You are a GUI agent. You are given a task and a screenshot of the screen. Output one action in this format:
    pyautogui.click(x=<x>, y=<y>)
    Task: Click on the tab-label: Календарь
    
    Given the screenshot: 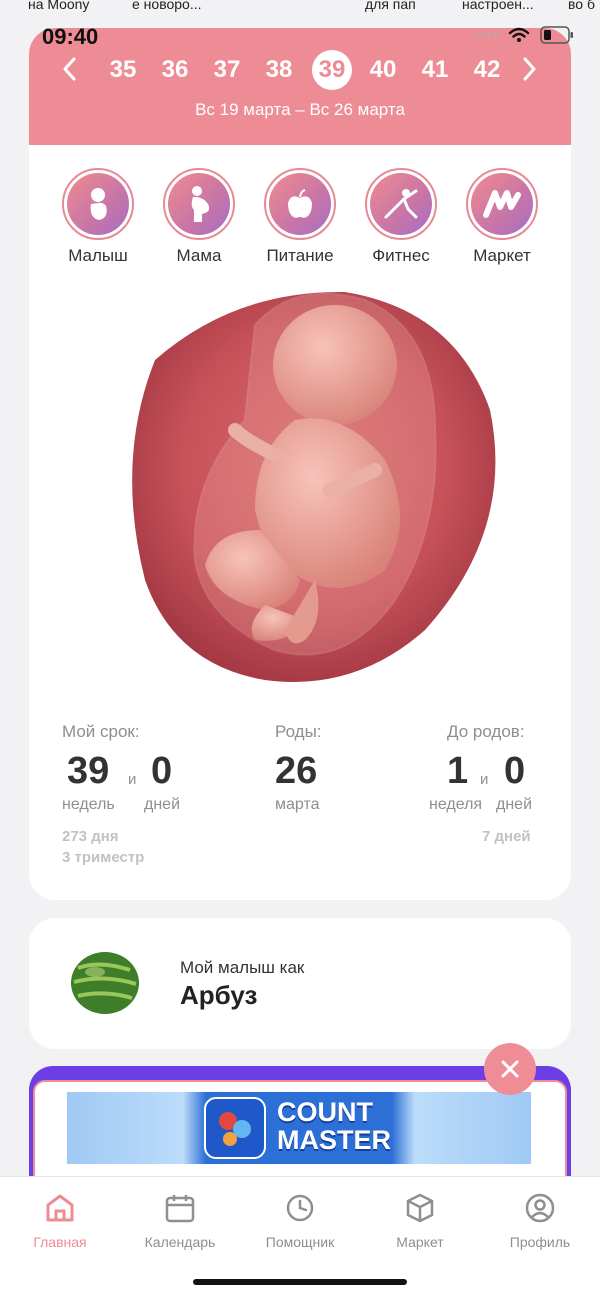 What is the action you would take?
    pyautogui.click(x=180, y=1242)
    